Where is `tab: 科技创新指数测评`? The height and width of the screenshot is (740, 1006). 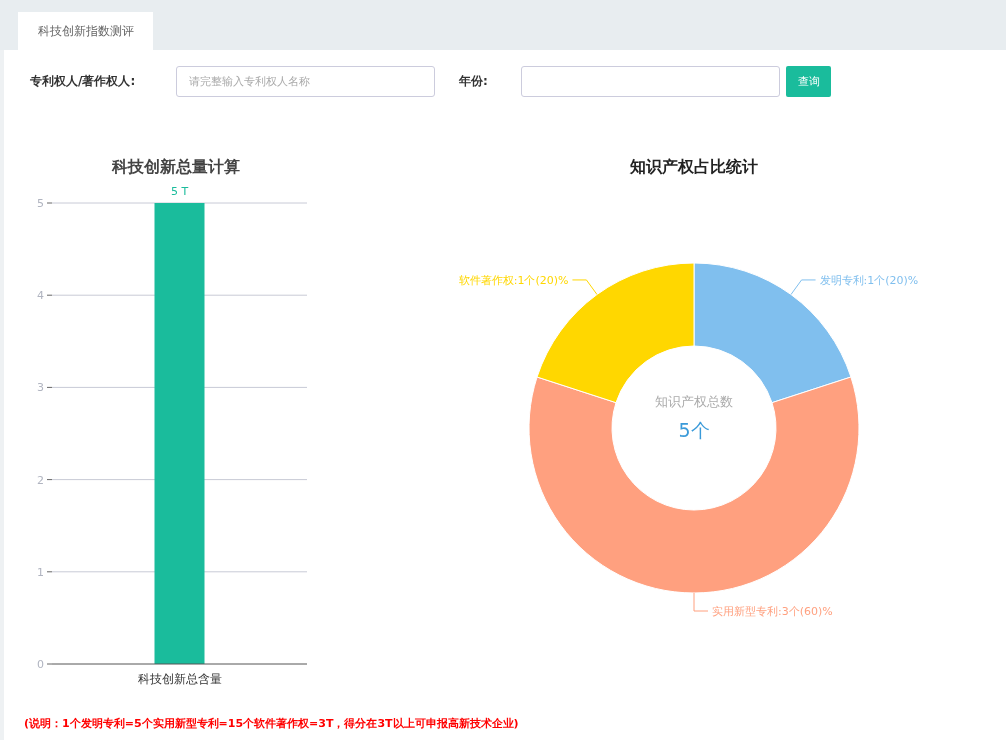 tab: 科技创新指数测评 is located at coordinates (85, 31).